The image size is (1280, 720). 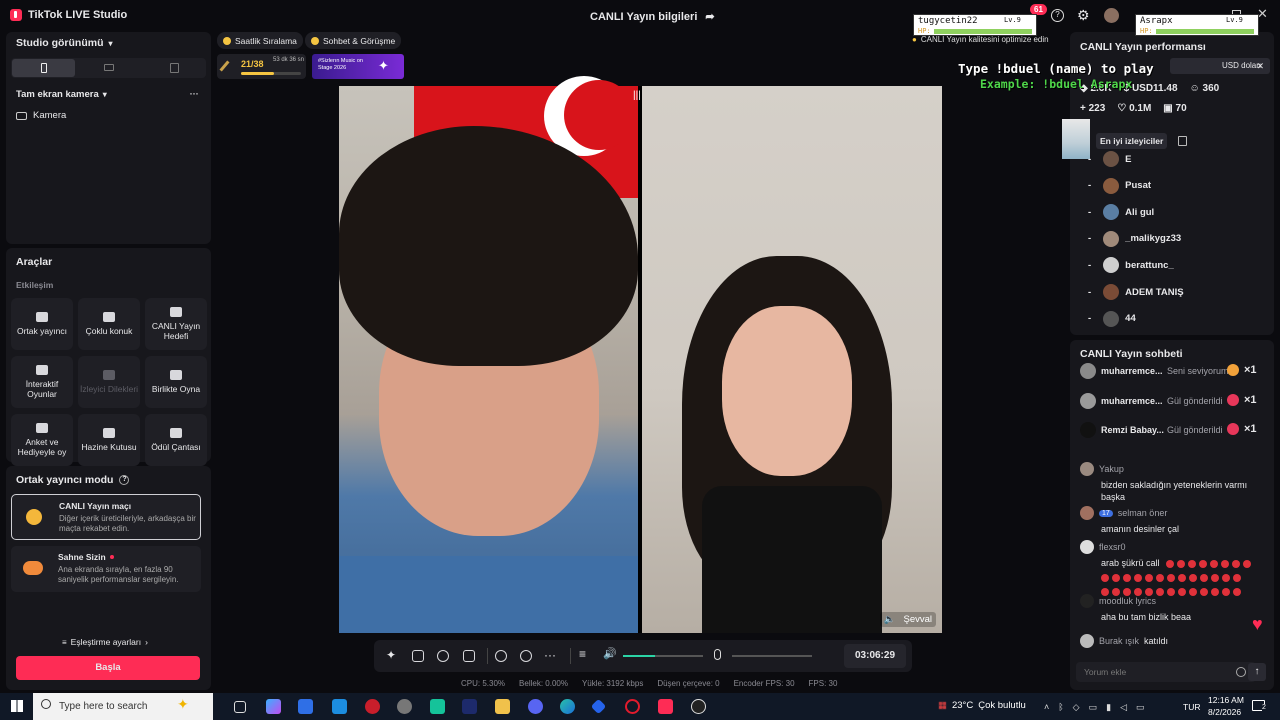 I want to click on tool-gamepad-button: İnteraktif Oyunlar, so click(x=42, y=382).